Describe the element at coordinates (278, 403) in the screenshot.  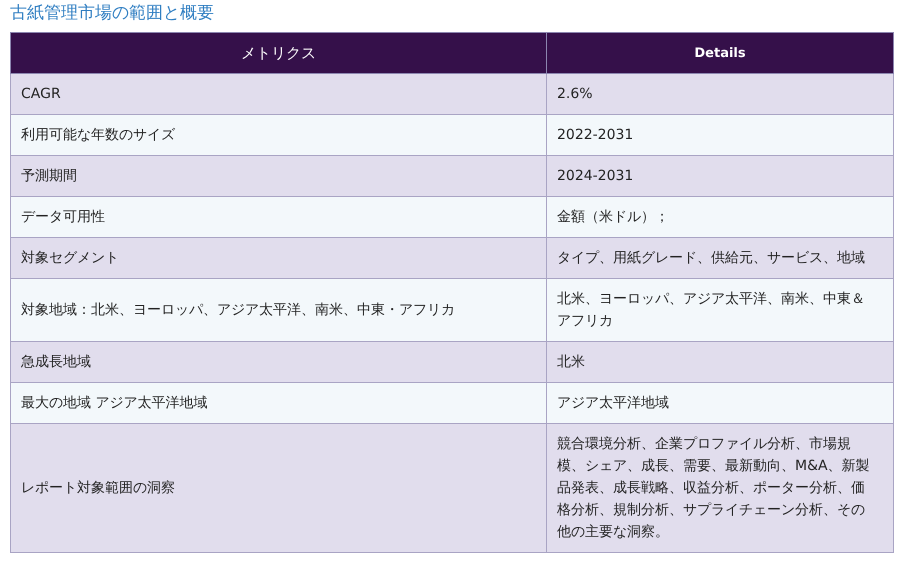
I see `table-cell: 最大の地域 アジア太平洋地域` at that location.